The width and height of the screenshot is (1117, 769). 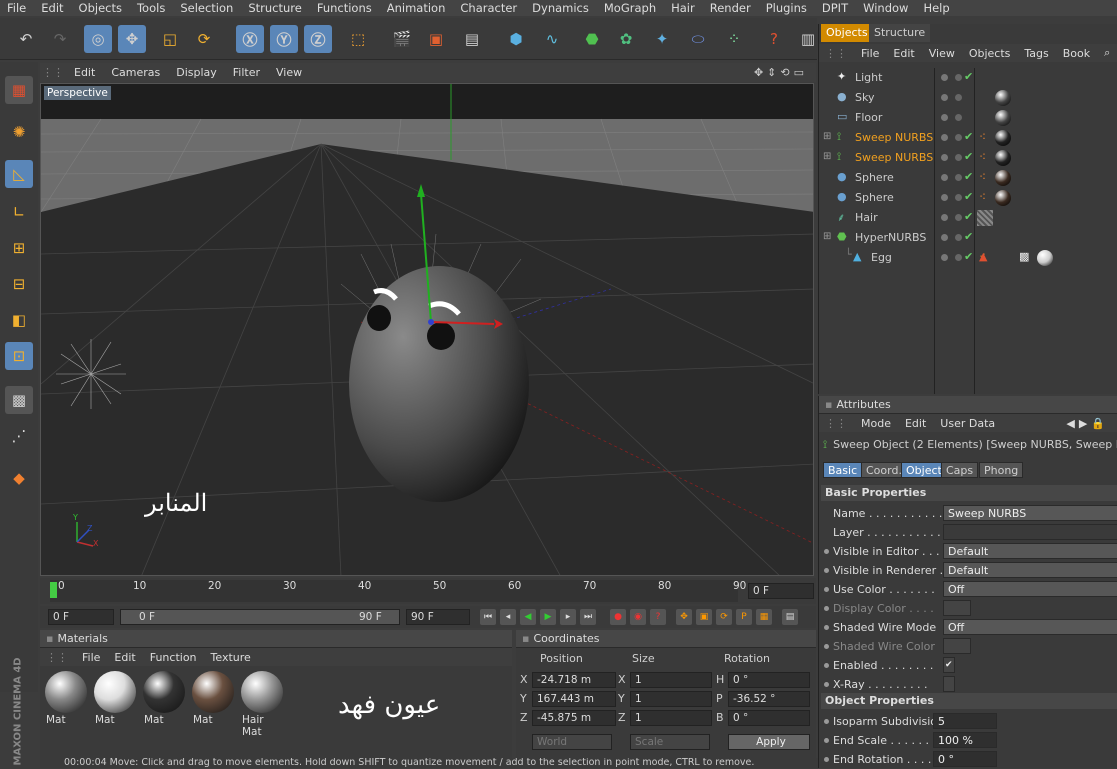 I want to click on attr-value: Off, so click(x=1030, y=589).